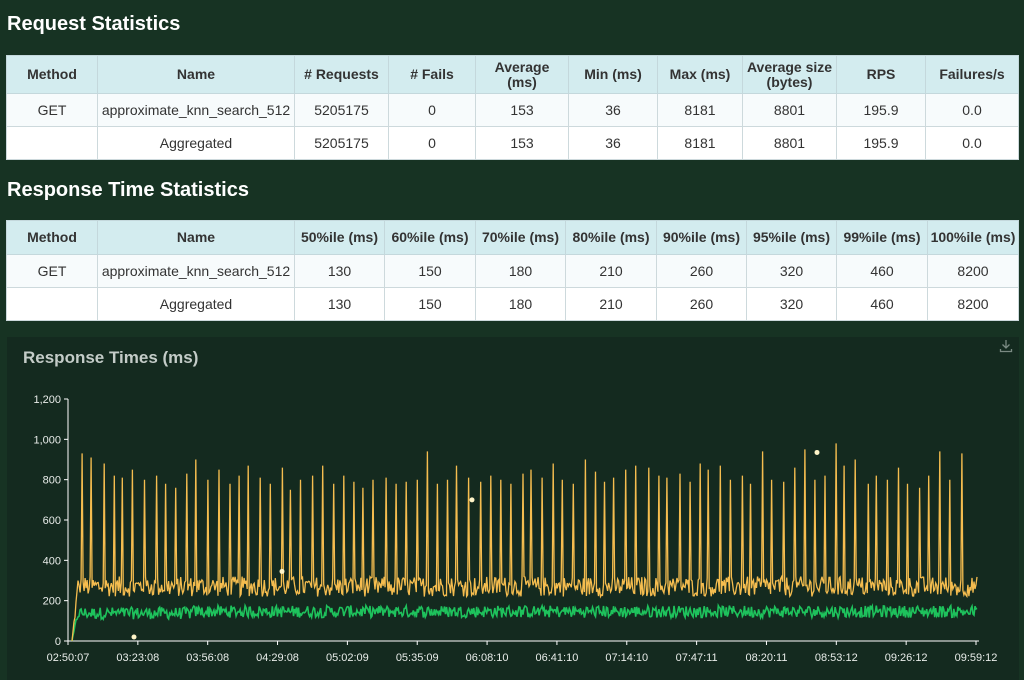 This screenshot has width=1024, height=680. I want to click on y-tick-label: 0, so click(58, 642).